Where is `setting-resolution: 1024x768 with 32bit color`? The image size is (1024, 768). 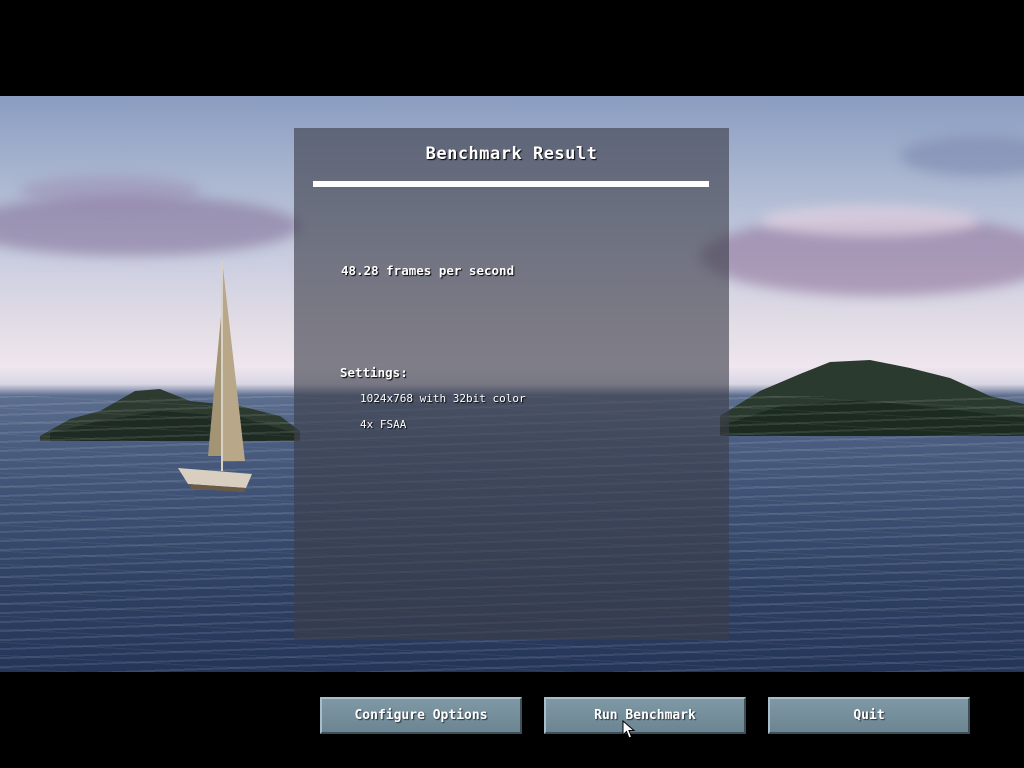 setting-resolution: 1024x768 with 32bit color is located at coordinates (443, 398).